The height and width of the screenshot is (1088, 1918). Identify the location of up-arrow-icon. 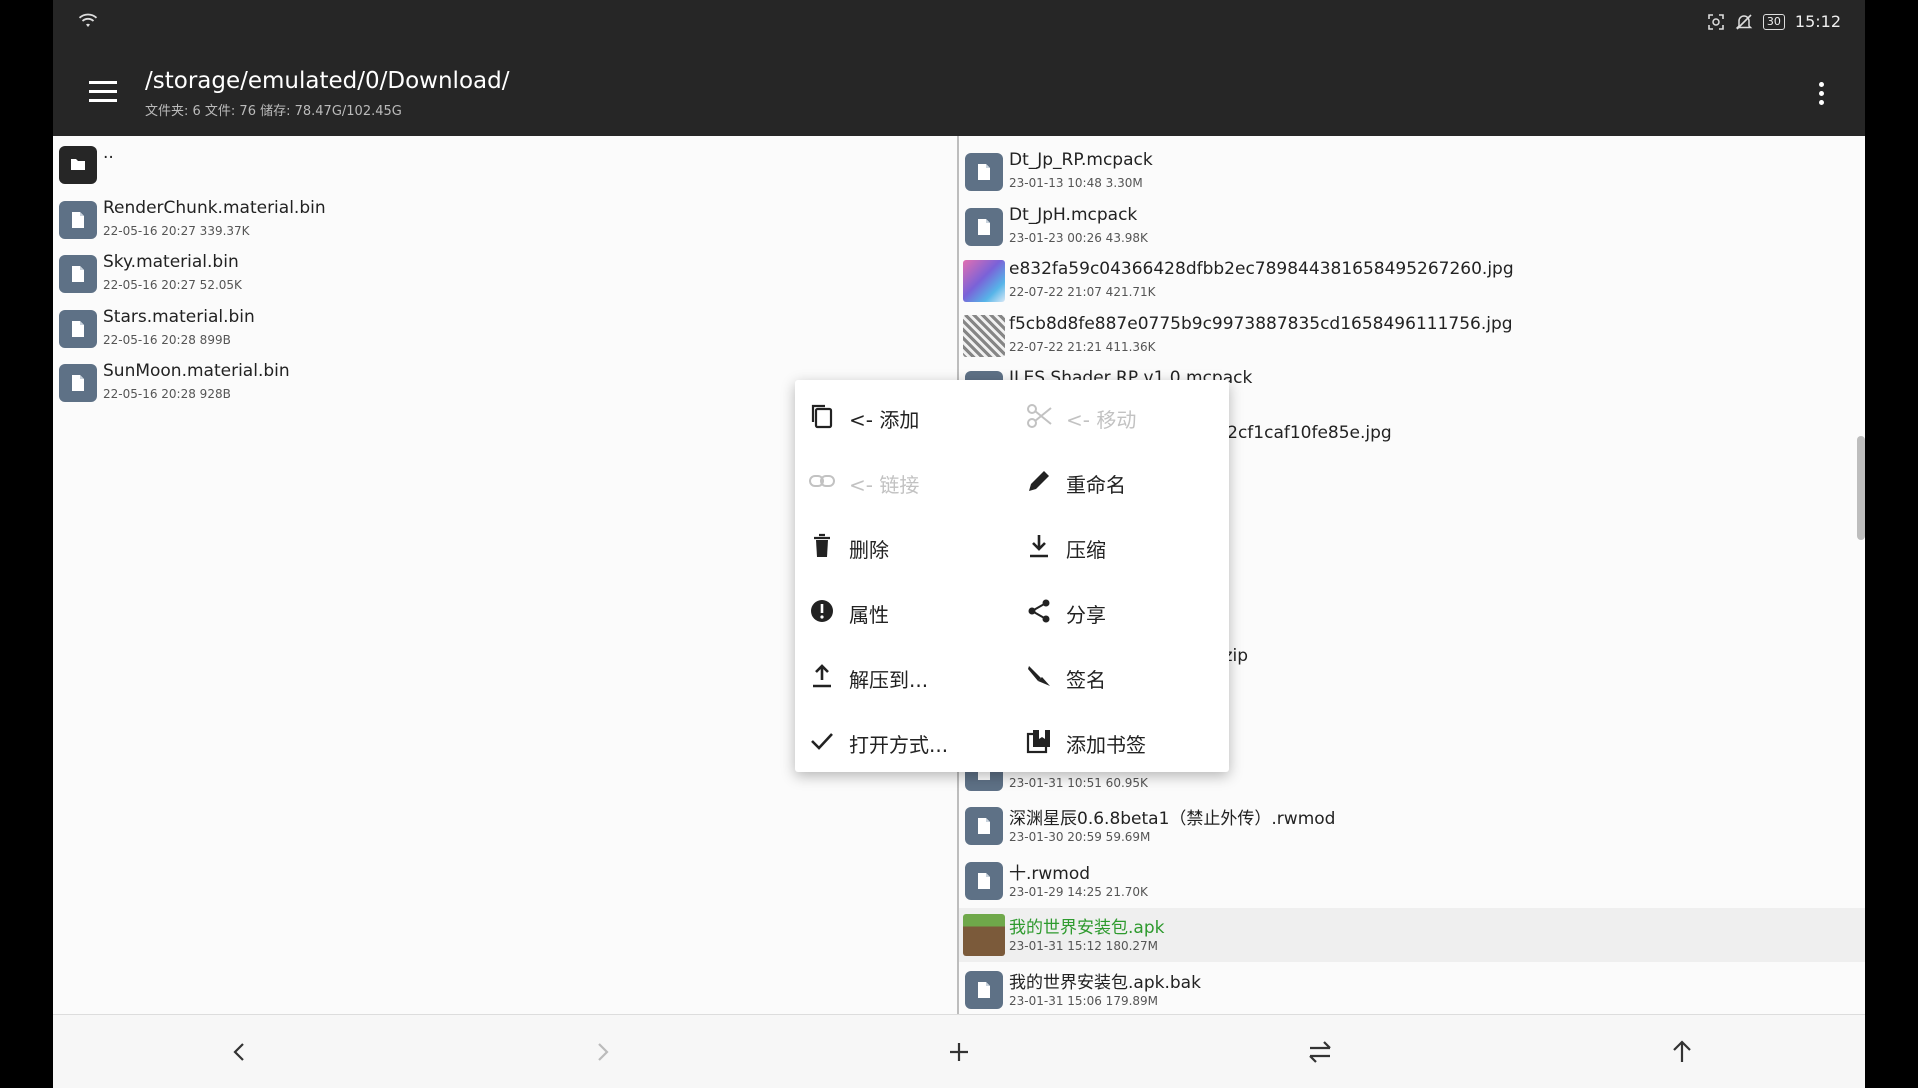
(1682, 1052).